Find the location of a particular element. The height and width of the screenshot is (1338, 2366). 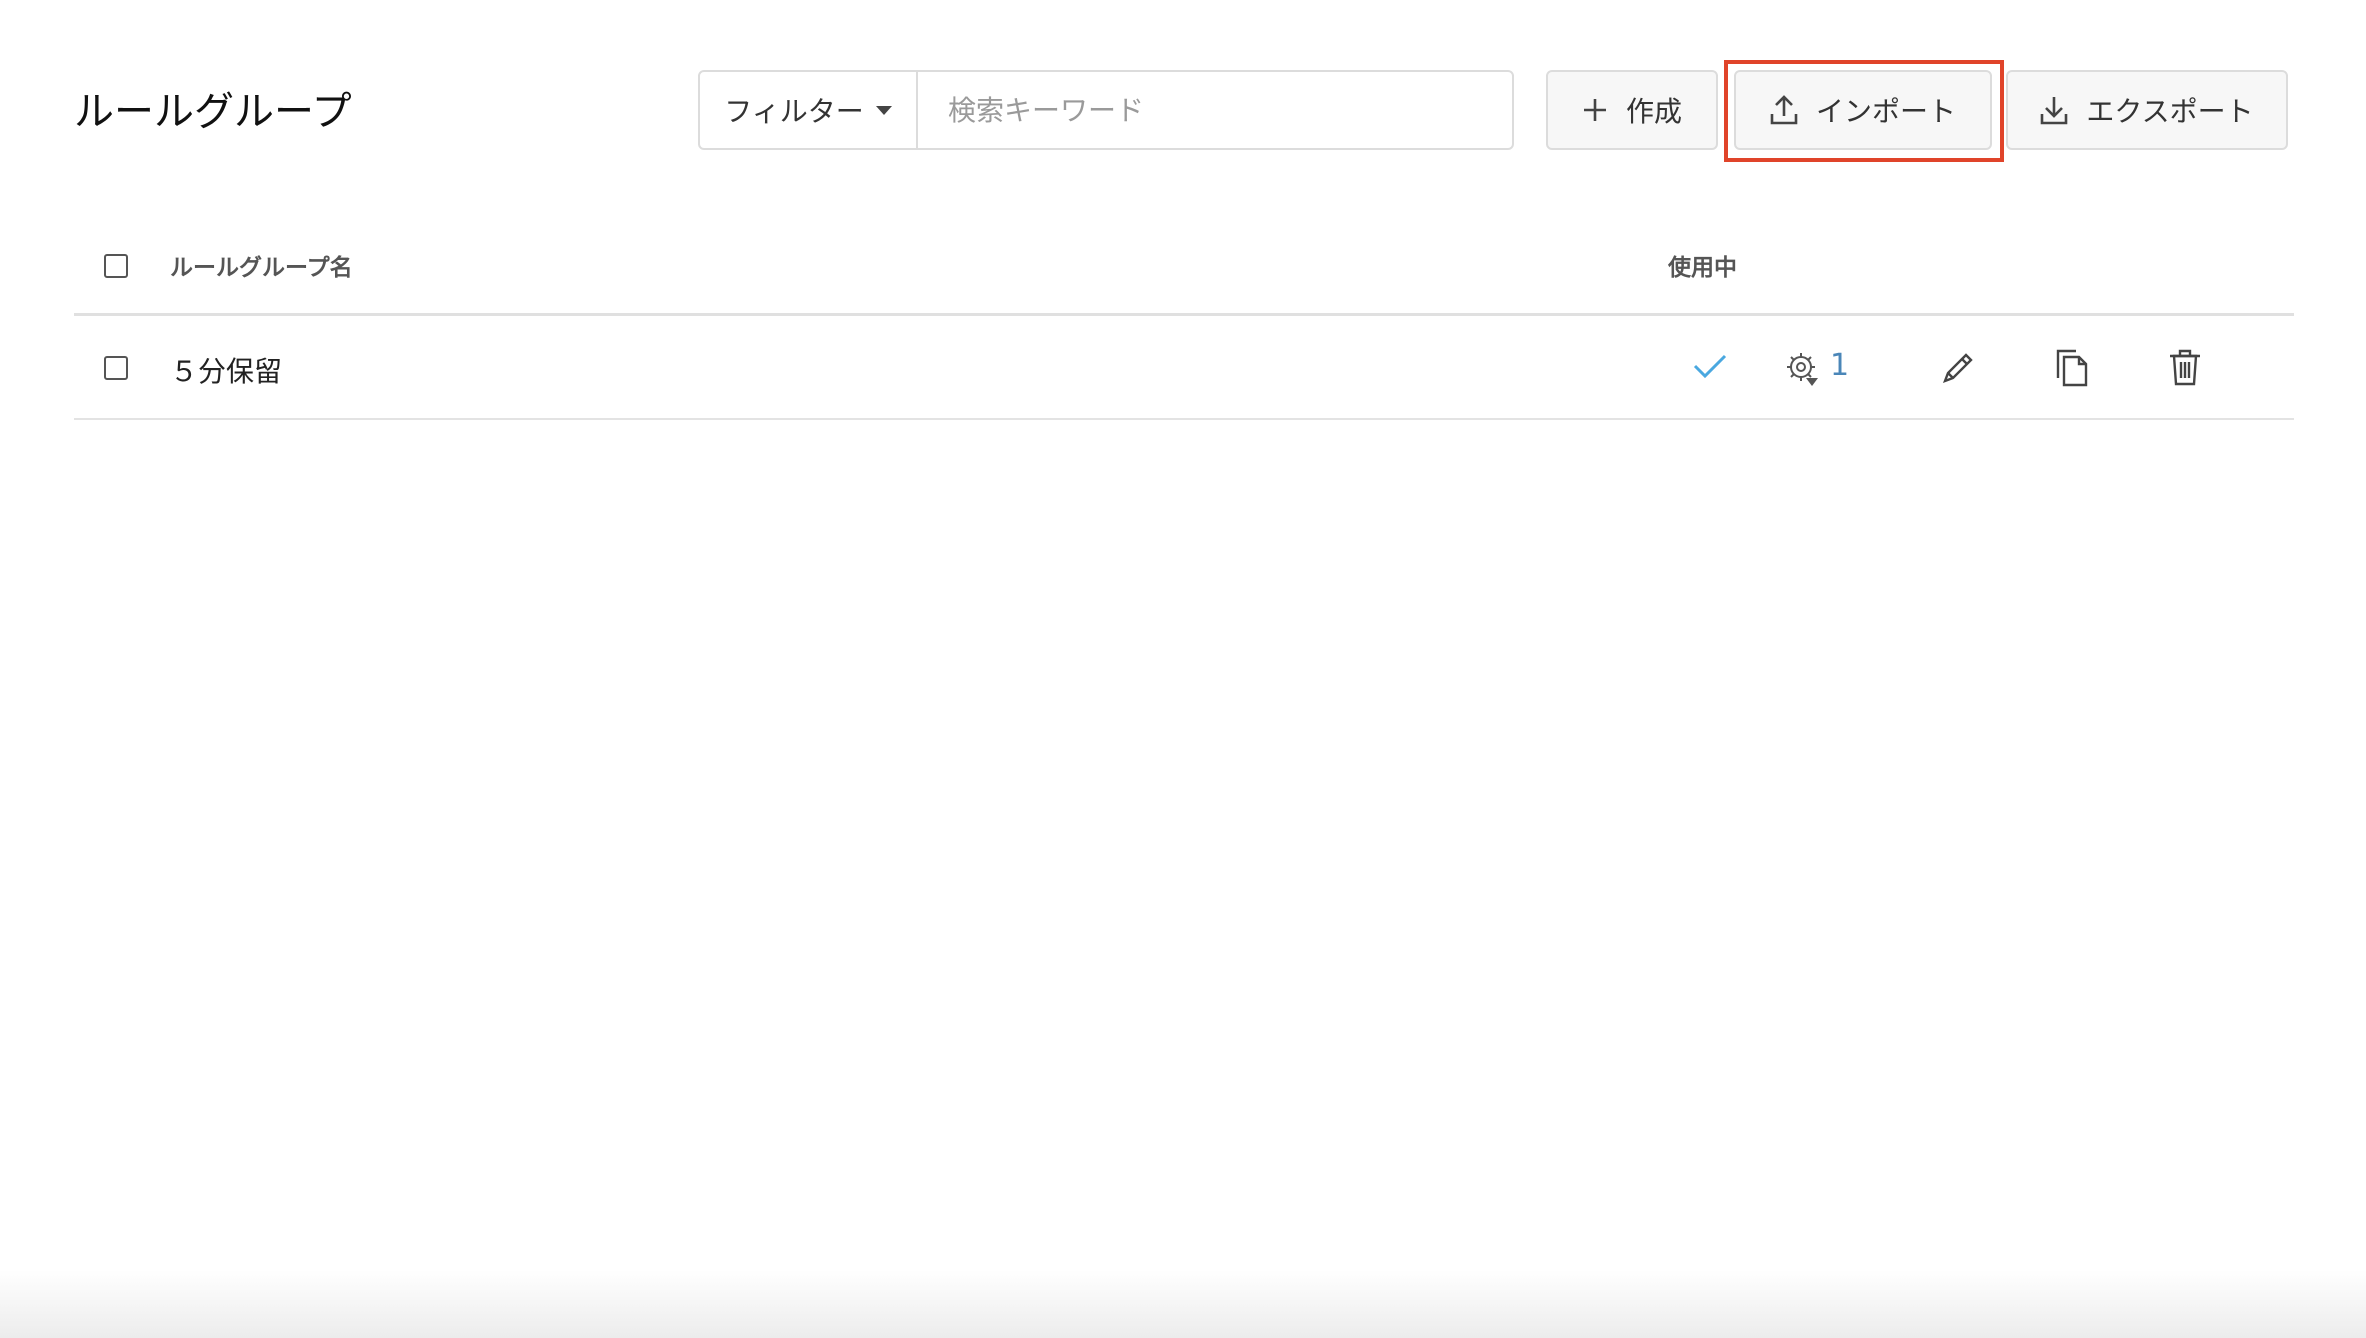

trash-icon is located at coordinates (2185, 369).